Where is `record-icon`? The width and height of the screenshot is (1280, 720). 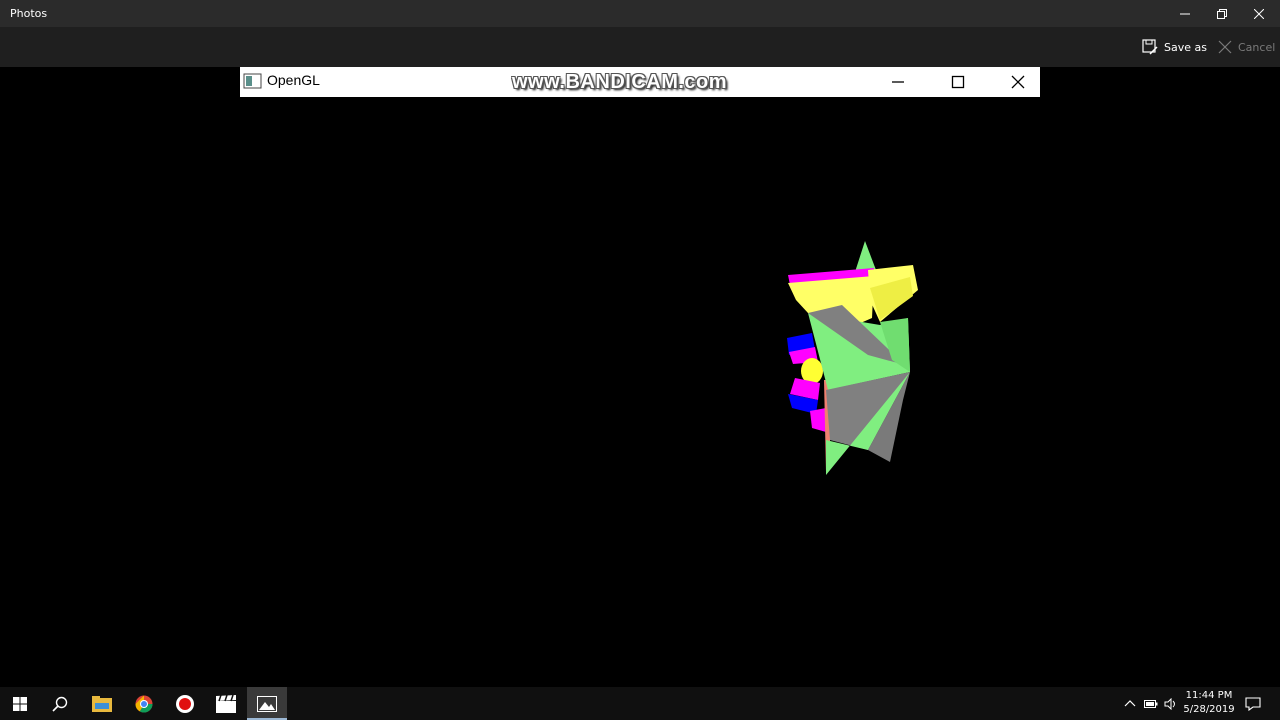
record-icon is located at coordinates (185, 703).